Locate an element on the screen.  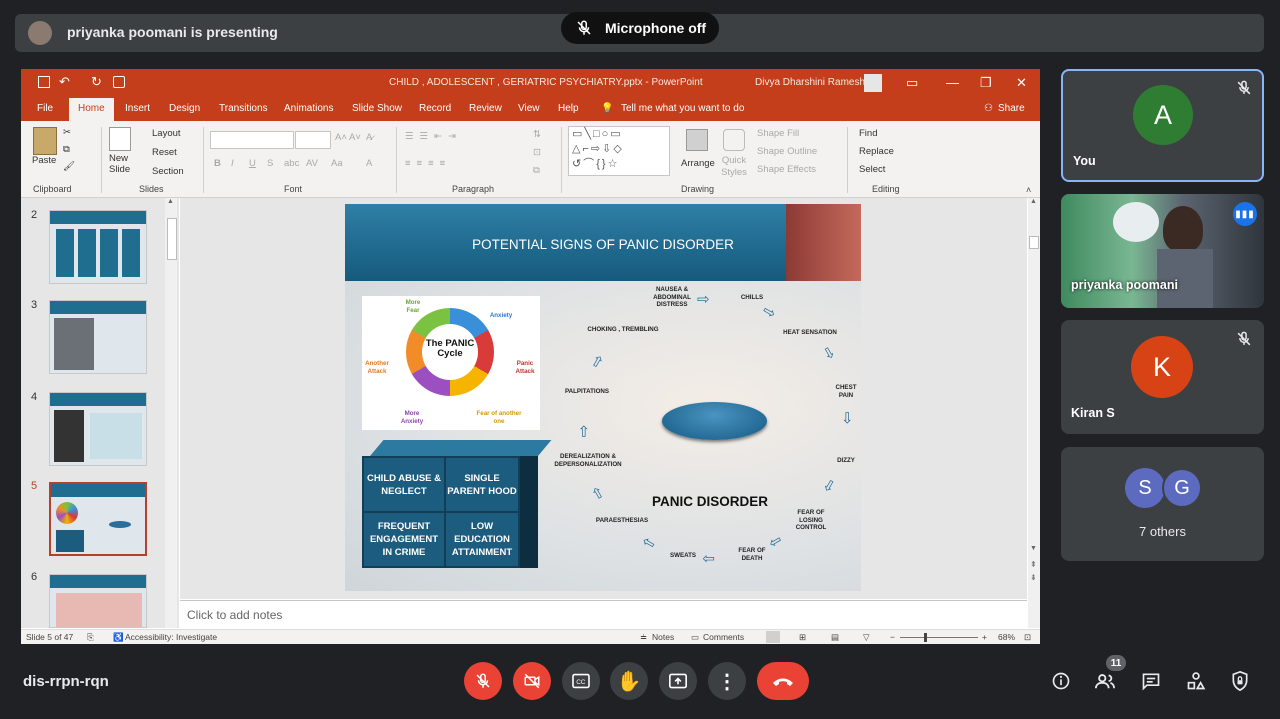
raise-hand-button: ✋ is located at coordinates (629, 681).